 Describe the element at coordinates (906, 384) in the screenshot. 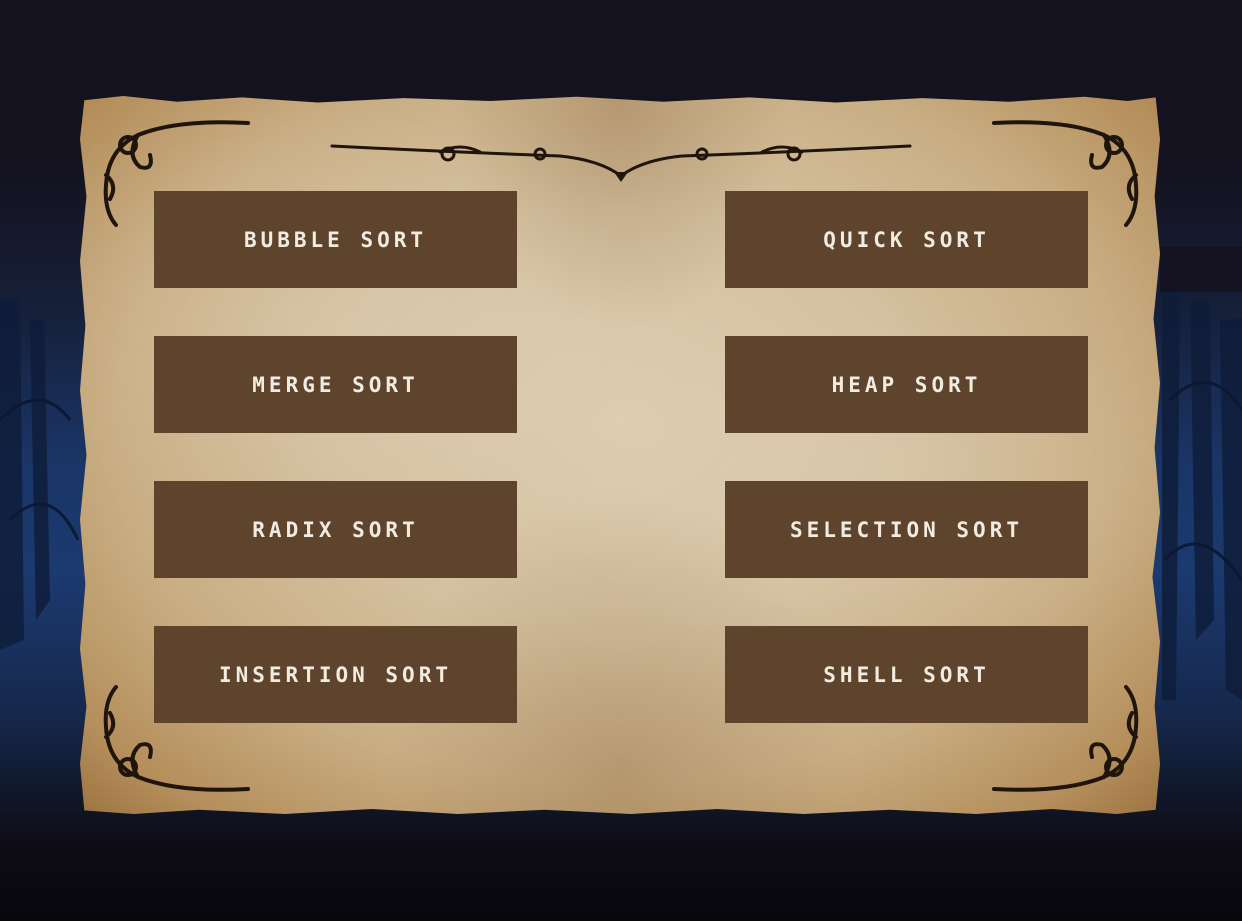

I see `heap-sort-button: HEAP SORT` at that location.